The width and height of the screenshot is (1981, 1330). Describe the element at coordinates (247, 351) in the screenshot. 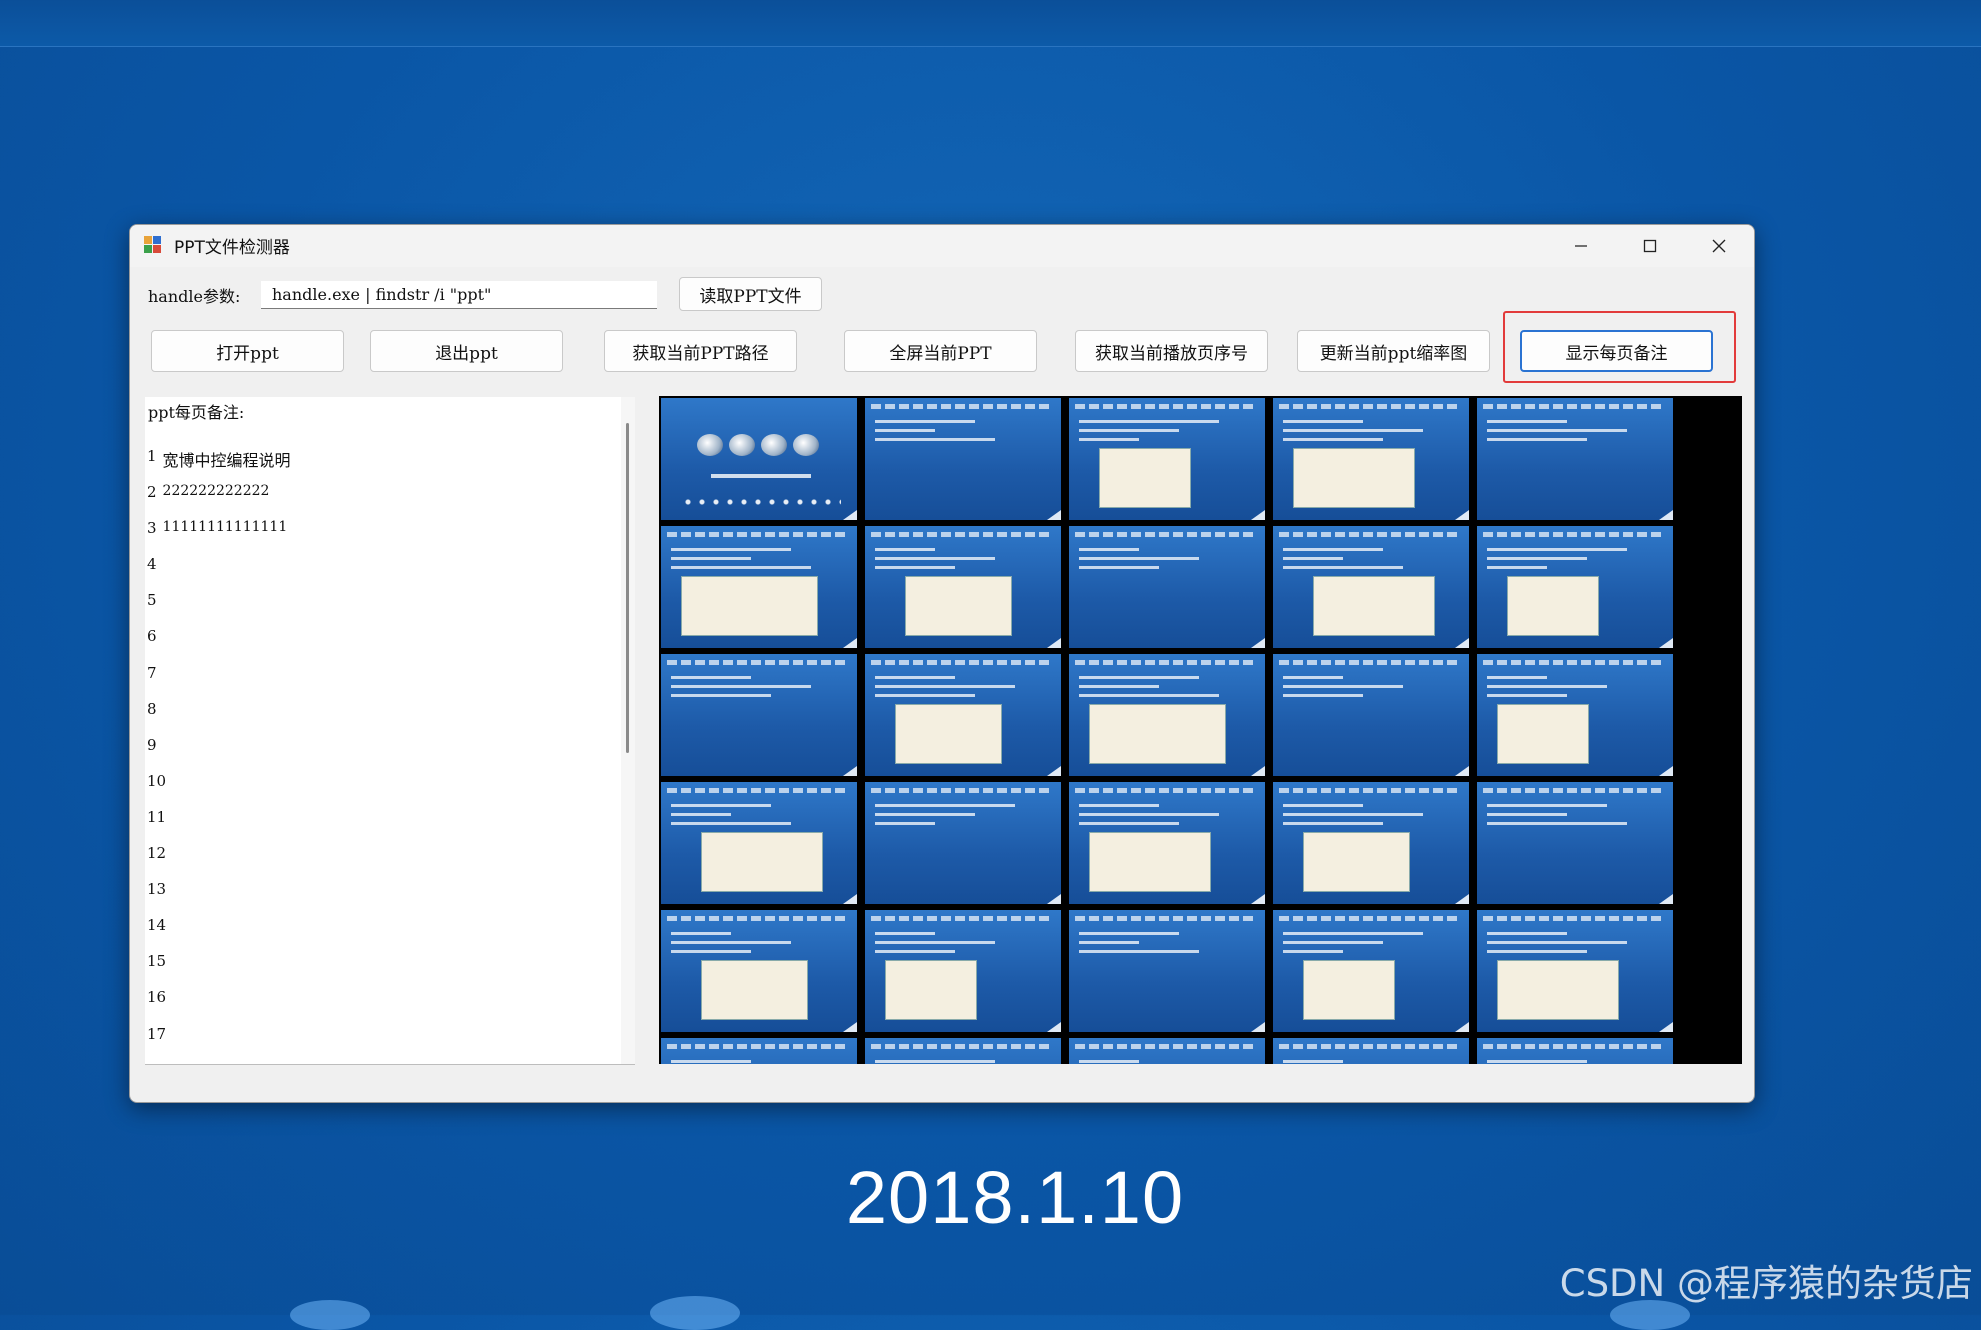

I see `open-ppt-button: 打开ppt` at that location.